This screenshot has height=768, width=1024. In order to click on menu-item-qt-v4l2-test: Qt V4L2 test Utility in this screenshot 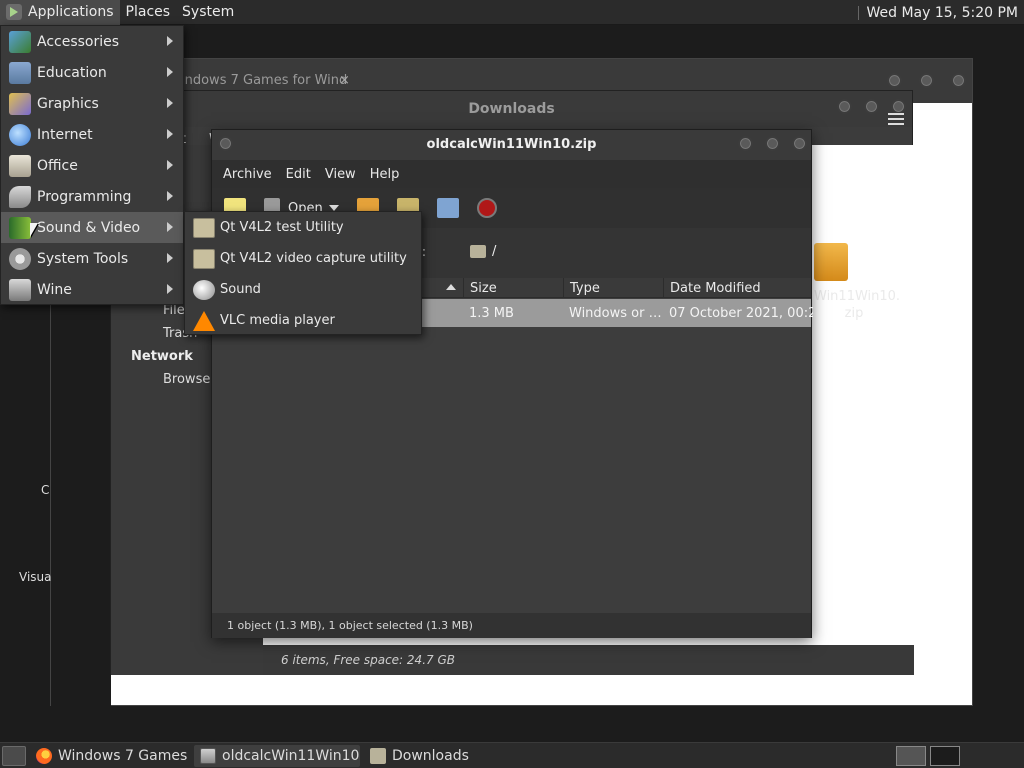, I will do `click(303, 227)`.